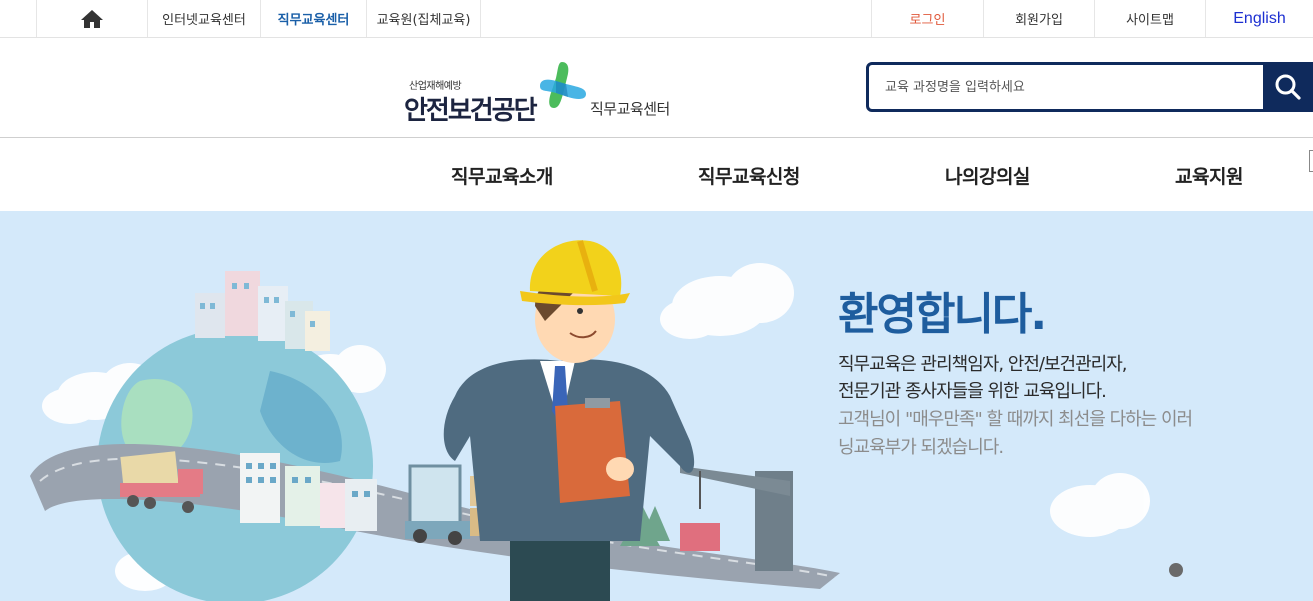 This screenshot has height=601, width=1313. What do you see at coordinates (1209, 175) in the screenshot?
I see `nav-edu-support: 교육지원` at bounding box center [1209, 175].